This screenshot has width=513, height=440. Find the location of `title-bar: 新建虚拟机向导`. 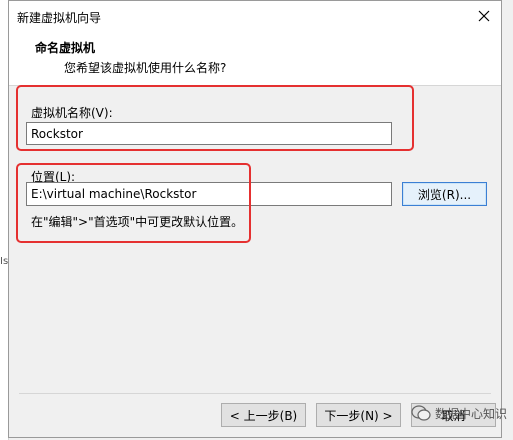

title-bar: 新建虚拟机向导 is located at coordinates (255, 16).